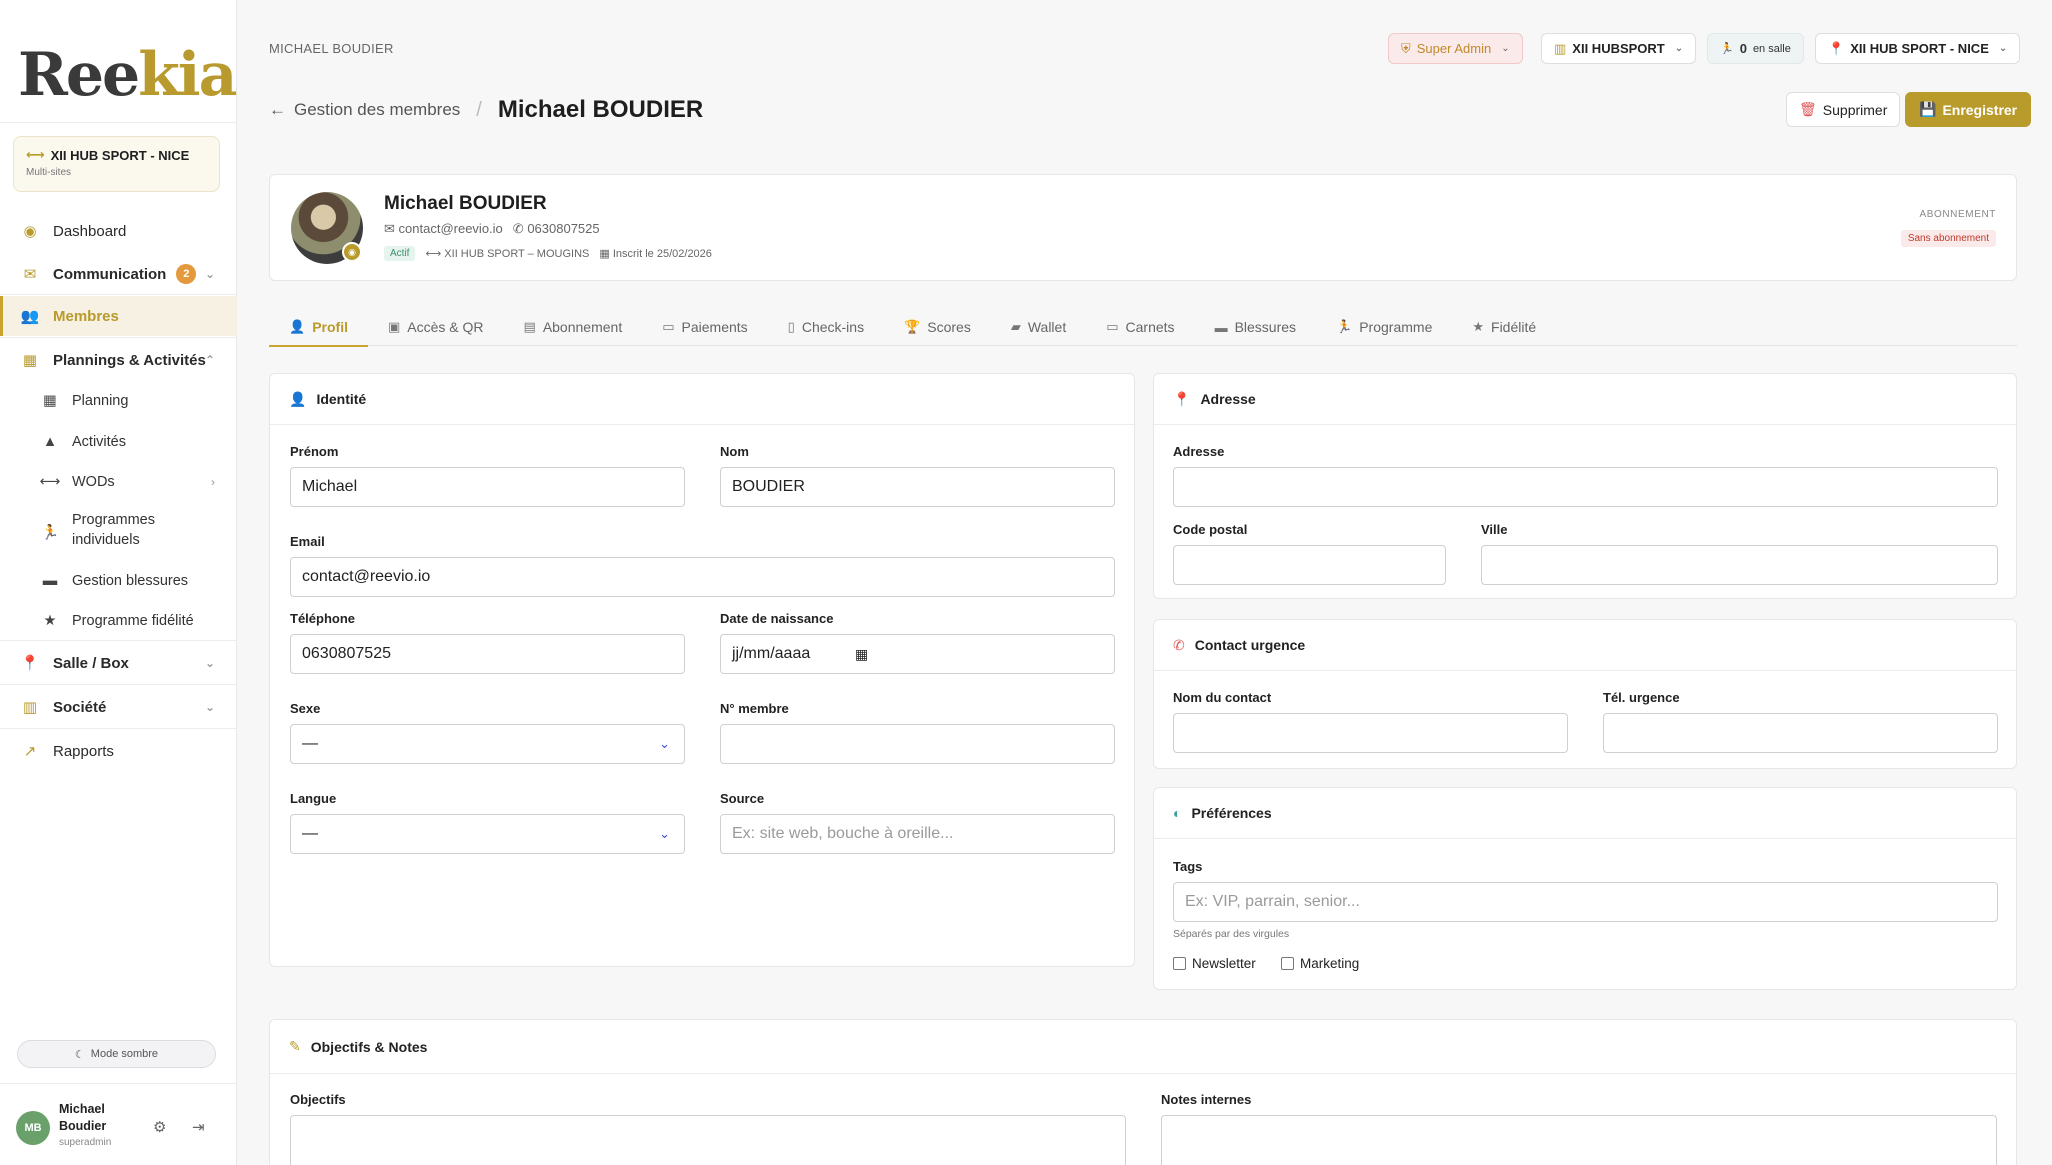 The image size is (2052, 1165). I want to click on postal-code-input, so click(1309, 565).